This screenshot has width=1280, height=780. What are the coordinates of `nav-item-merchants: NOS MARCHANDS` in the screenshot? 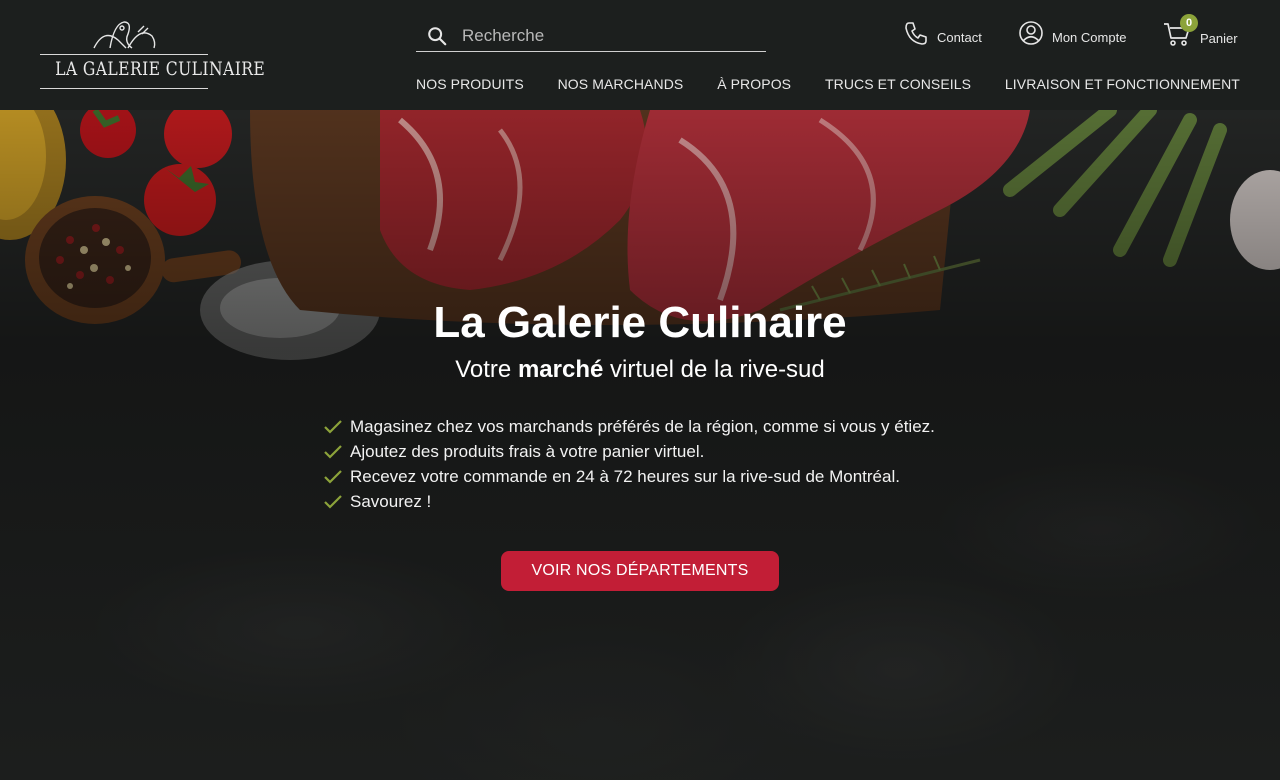 It's located at (621, 84).